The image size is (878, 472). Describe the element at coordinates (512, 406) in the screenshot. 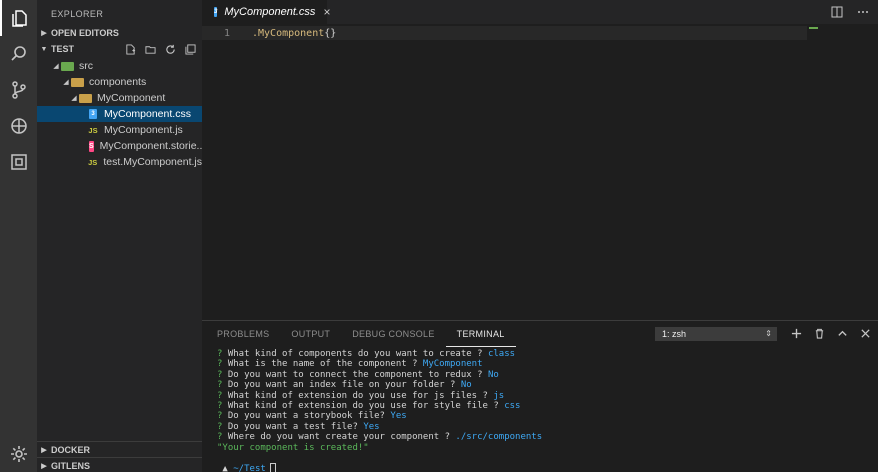

I see `terminal-answer: css` at that location.